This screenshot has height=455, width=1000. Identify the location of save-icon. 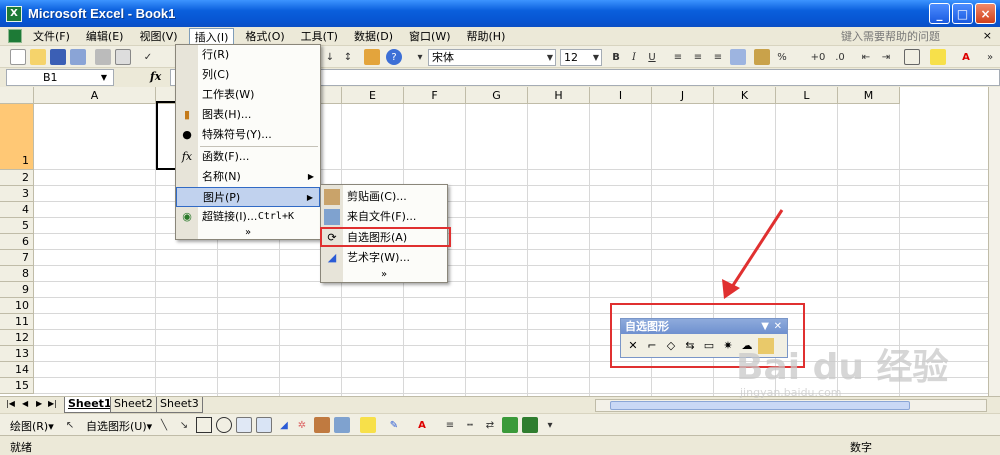
(58, 57).